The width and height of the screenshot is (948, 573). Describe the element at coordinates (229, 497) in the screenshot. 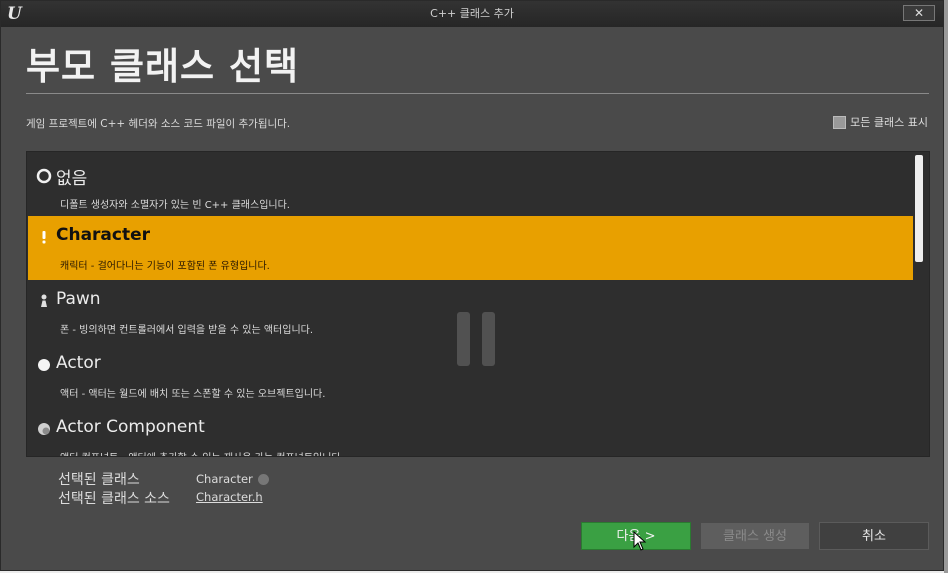

I see `selected-source-link: Character.h` at that location.